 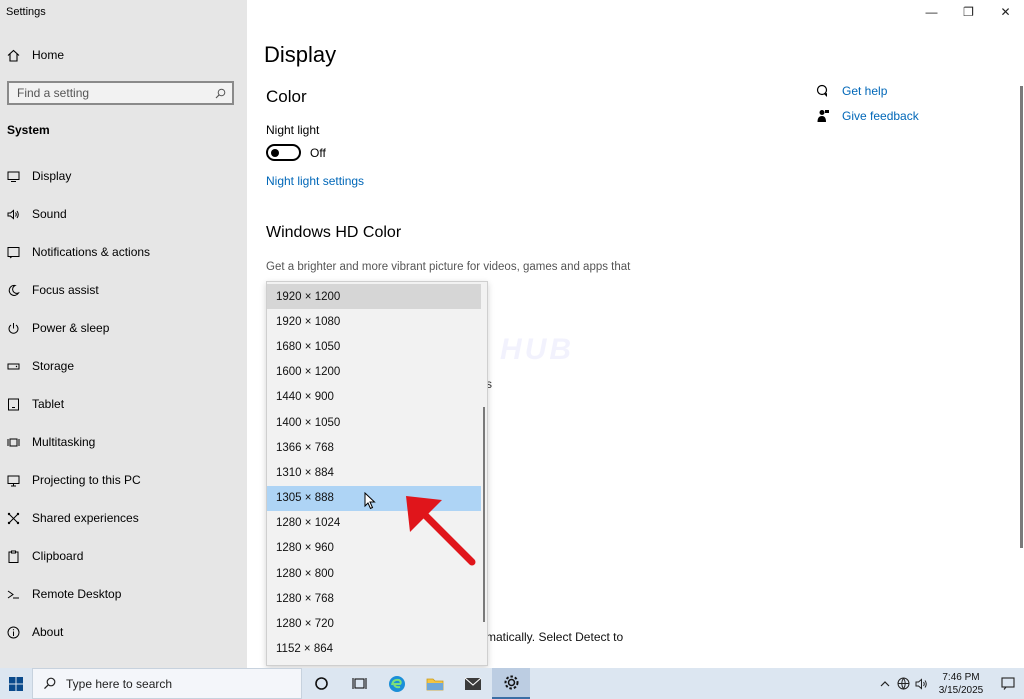 I want to click on resolution-option: 1440 × 900, so click(x=374, y=397).